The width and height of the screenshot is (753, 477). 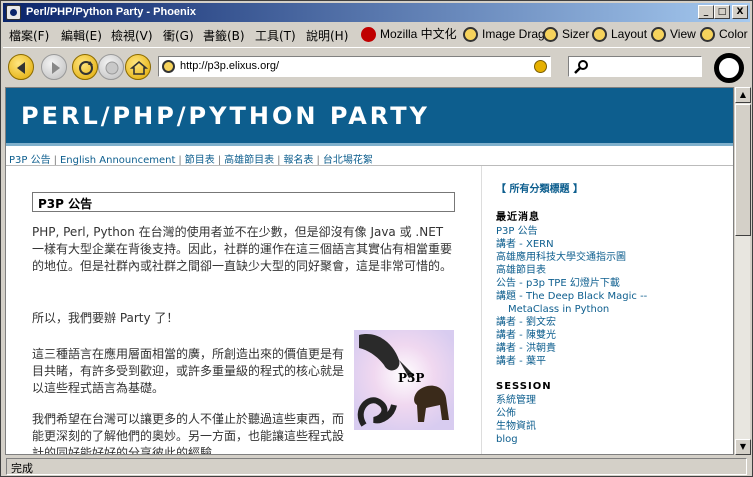 What do you see at coordinates (706, 12) in the screenshot?
I see `minimize-button: _` at bounding box center [706, 12].